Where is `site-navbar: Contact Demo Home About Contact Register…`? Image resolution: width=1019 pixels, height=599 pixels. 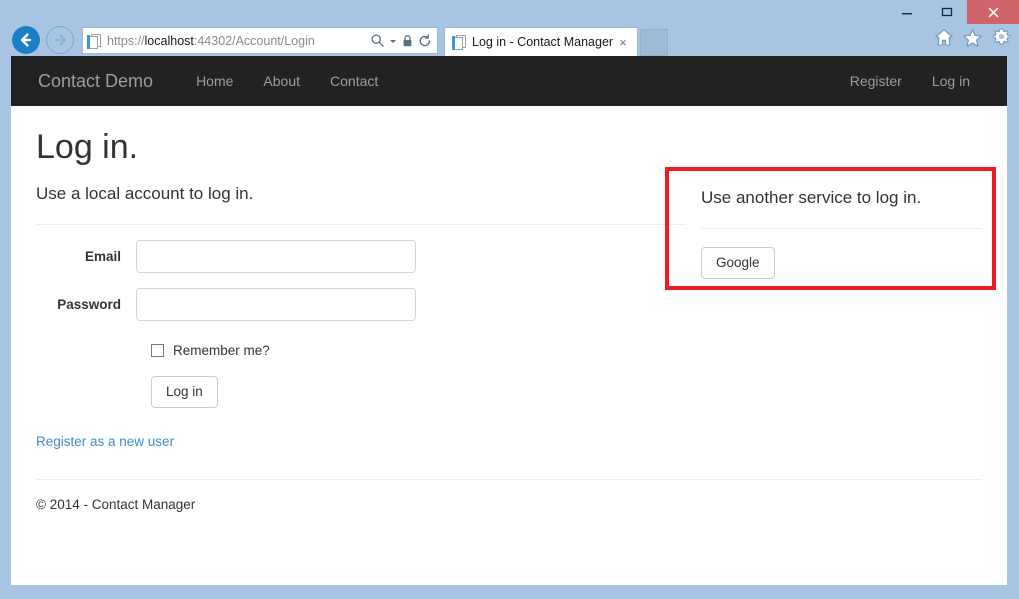 site-navbar: Contact Demo Home About Contact Register… is located at coordinates (509, 81).